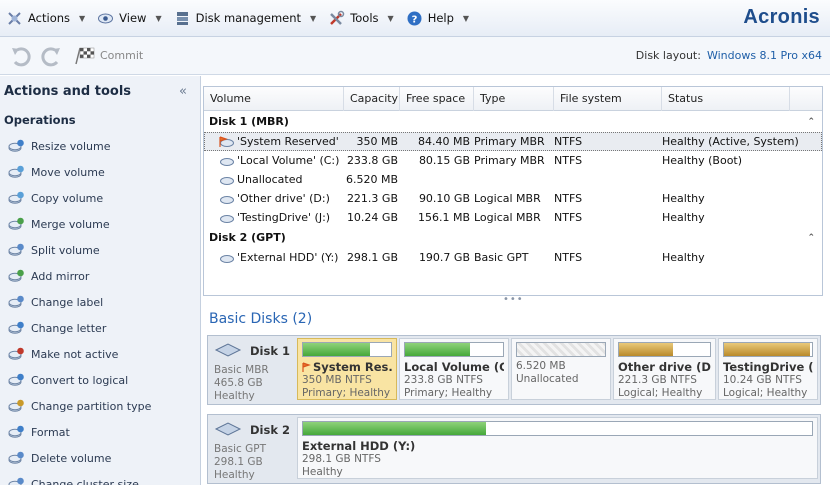  I want to click on cell-volume: 'TestingDrive' (J:), so click(274, 217).